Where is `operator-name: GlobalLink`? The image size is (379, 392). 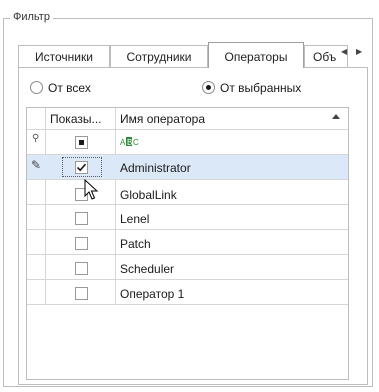
operator-name: GlobalLink is located at coordinates (148, 195).